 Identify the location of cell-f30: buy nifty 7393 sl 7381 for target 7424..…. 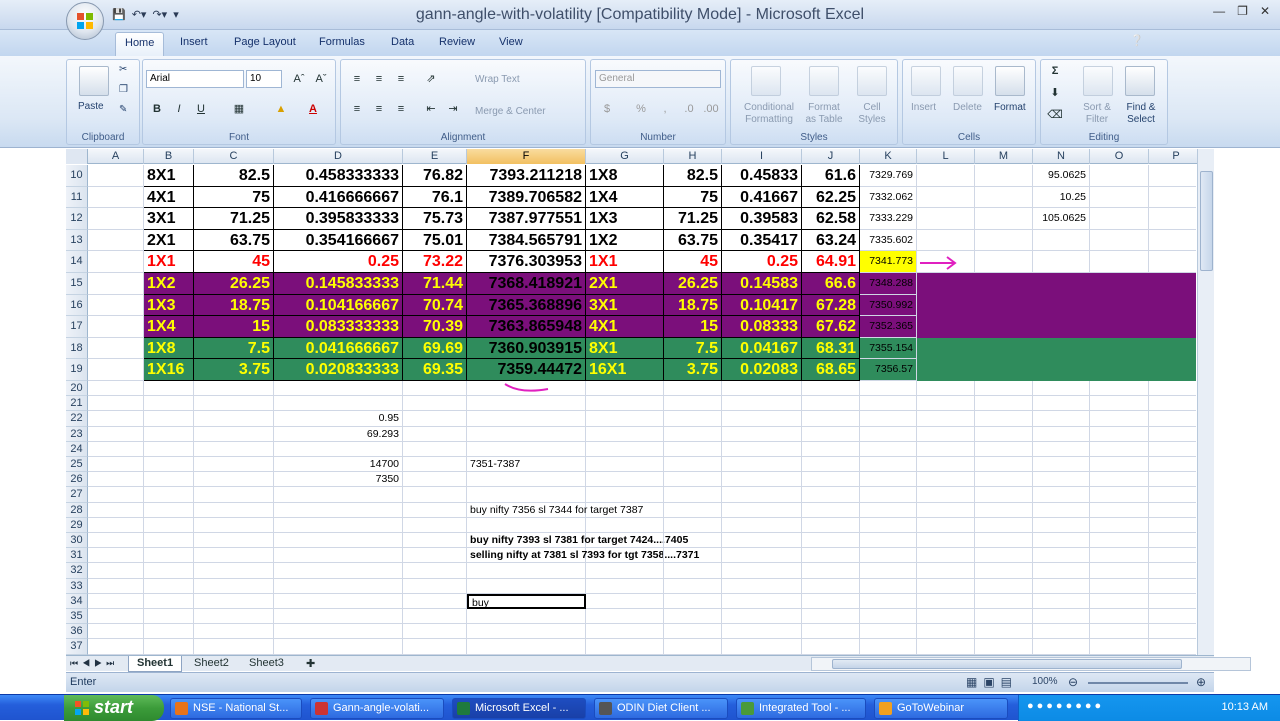
(577, 541).